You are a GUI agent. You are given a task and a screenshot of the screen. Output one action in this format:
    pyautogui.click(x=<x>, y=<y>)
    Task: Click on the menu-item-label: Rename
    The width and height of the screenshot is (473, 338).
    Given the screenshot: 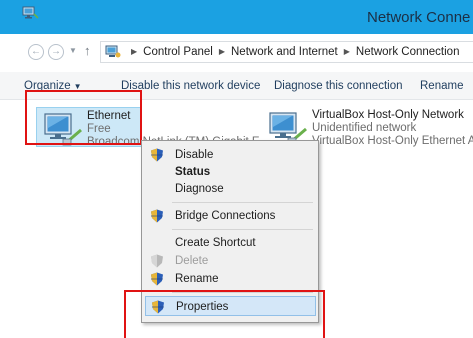 What is the action you would take?
    pyautogui.click(x=197, y=279)
    